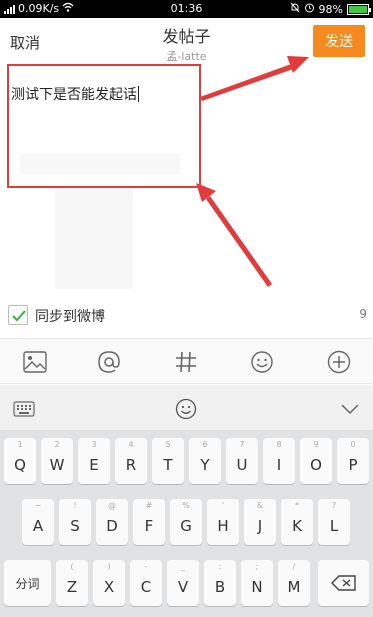 This screenshot has width=373, height=617. Describe the element at coordinates (35, 362) in the screenshot. I see `image-icon` at that location.